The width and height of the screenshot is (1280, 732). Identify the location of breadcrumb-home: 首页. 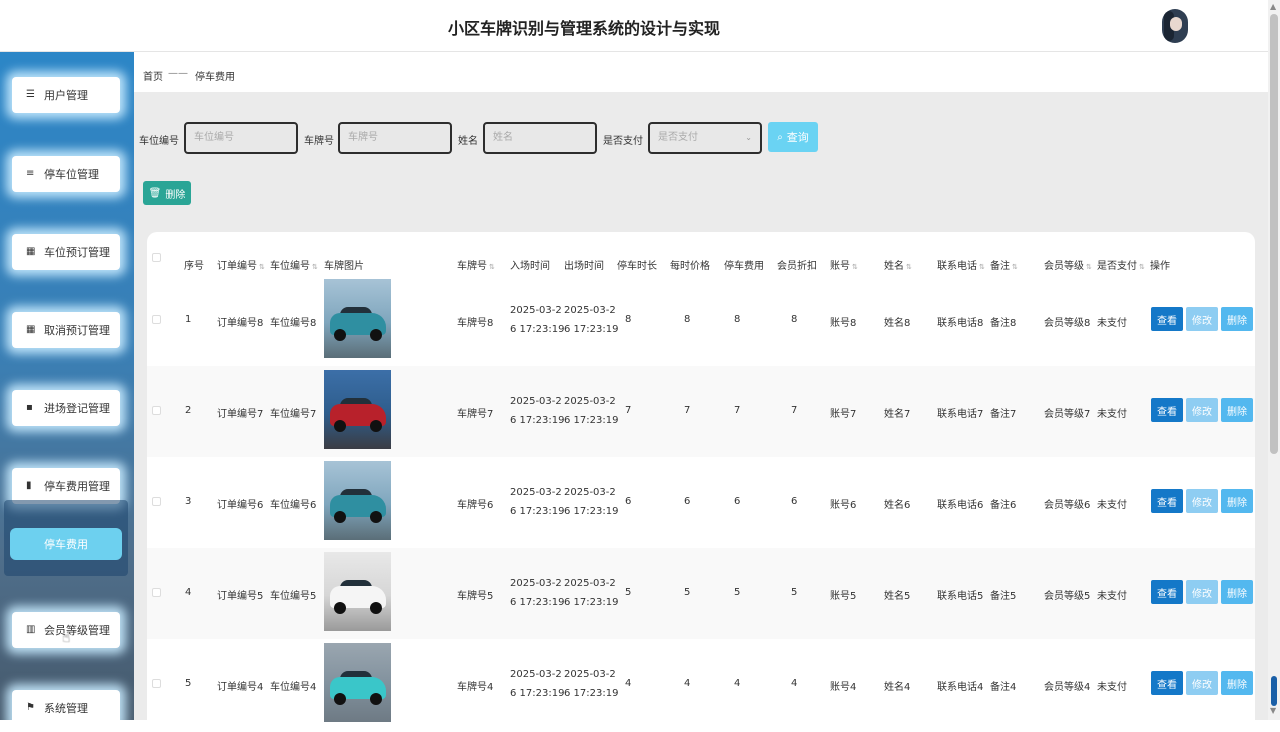
(153, 75).